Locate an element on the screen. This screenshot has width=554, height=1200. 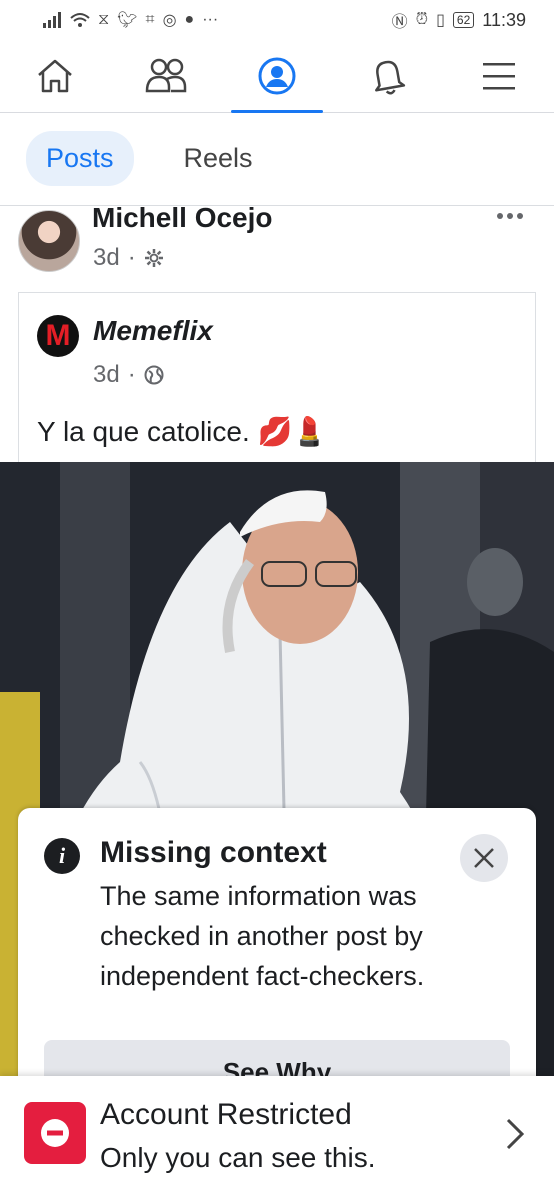
post-time: 3d is located at coordinates (106, 258).